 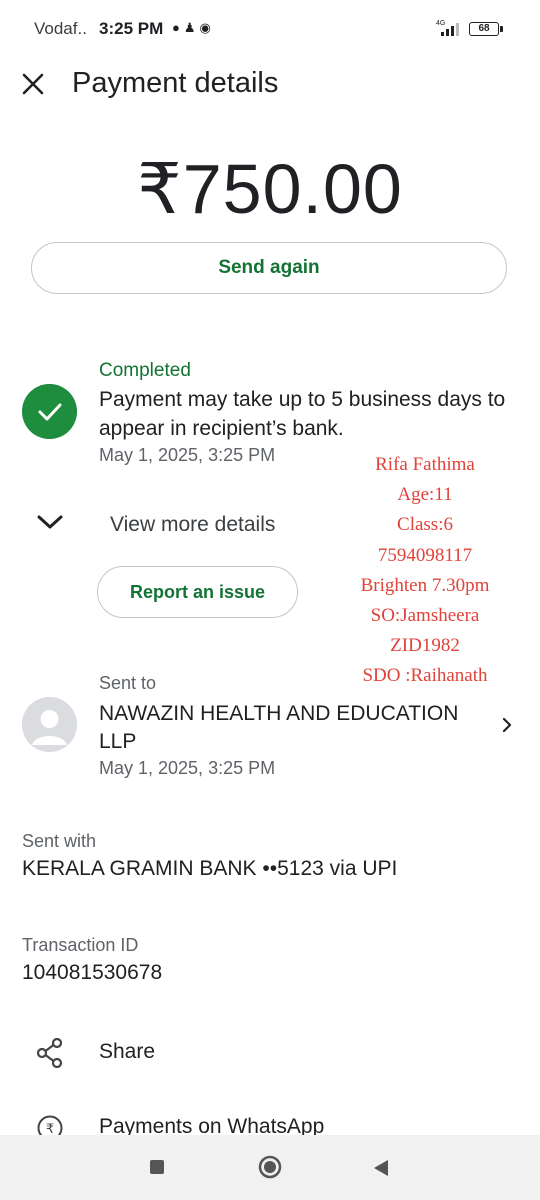 I want to click on annotation-line: 7594098117, so click(x=425, y=555).